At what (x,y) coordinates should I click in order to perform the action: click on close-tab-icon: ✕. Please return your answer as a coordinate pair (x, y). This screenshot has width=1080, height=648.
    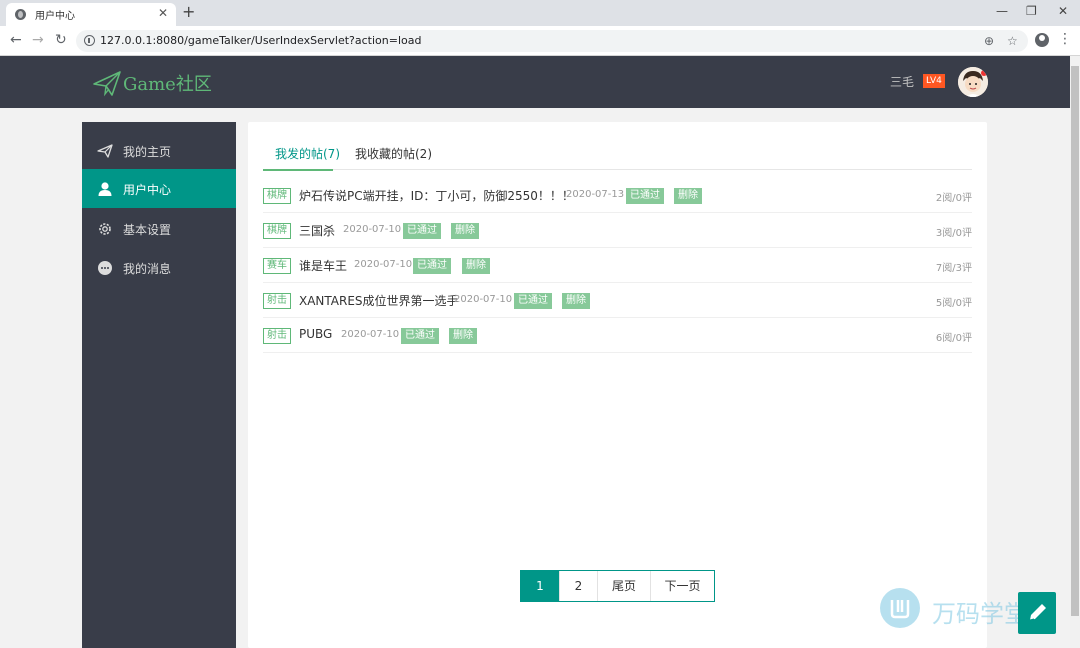
    Looking at the image, I should click on (163, 13).